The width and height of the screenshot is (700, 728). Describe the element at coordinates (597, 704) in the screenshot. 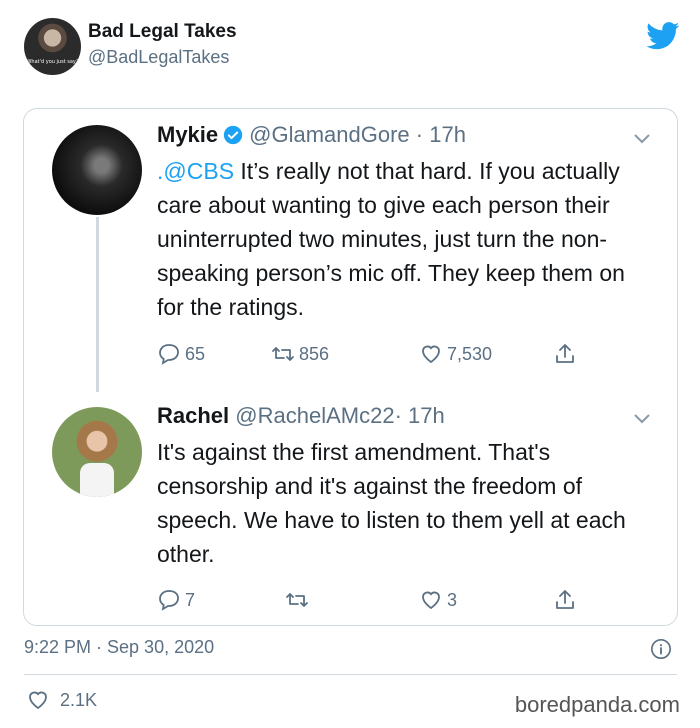

I see `boredpanda-watermark: boredpanda.com` at that location.